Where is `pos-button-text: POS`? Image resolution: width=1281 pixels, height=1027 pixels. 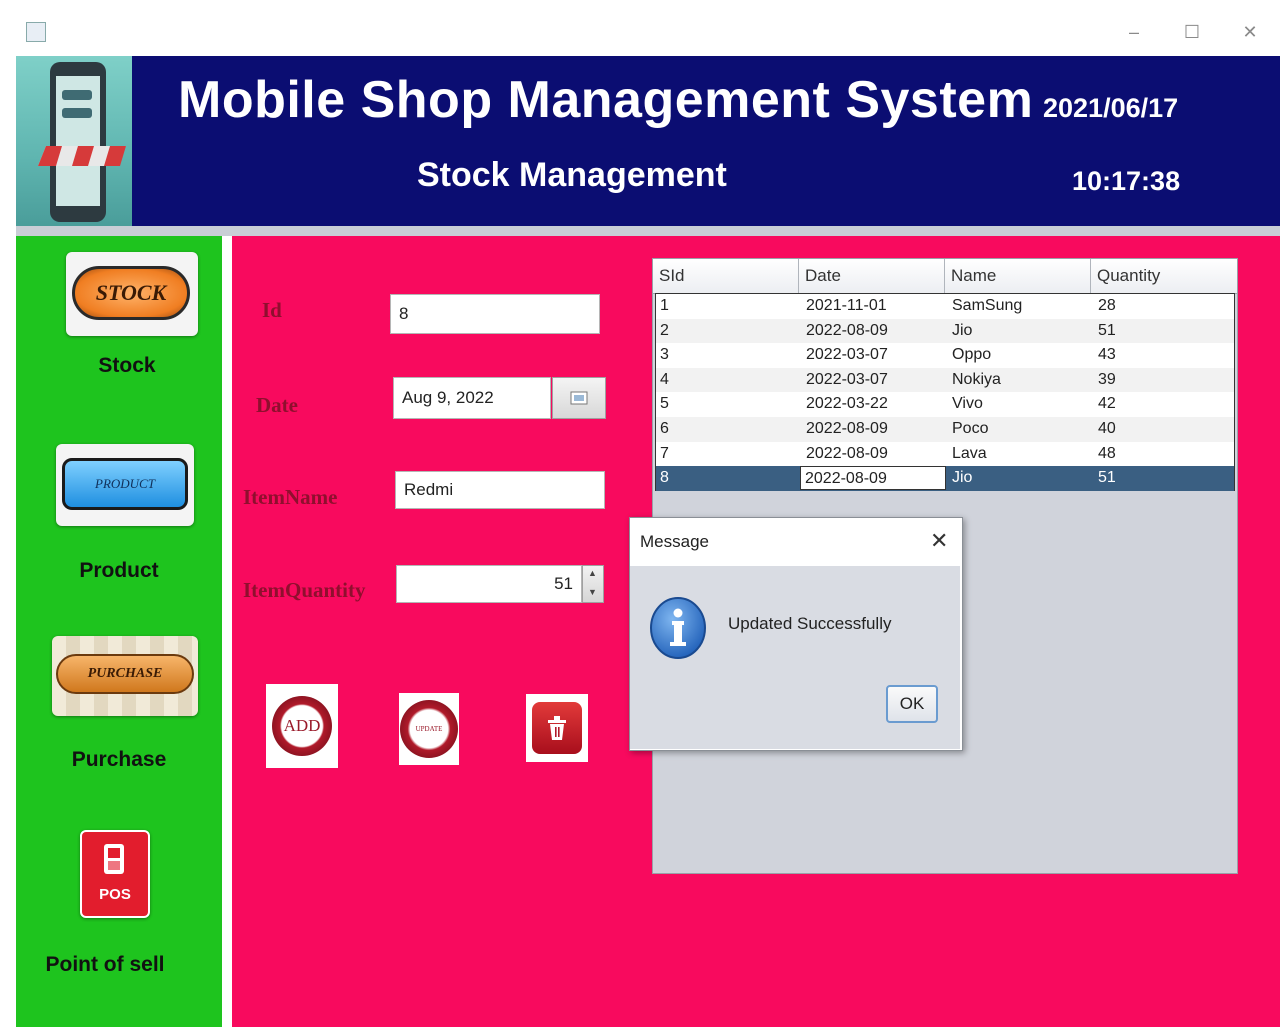 pos-button-text: POS is located at coordinates (115, 894).